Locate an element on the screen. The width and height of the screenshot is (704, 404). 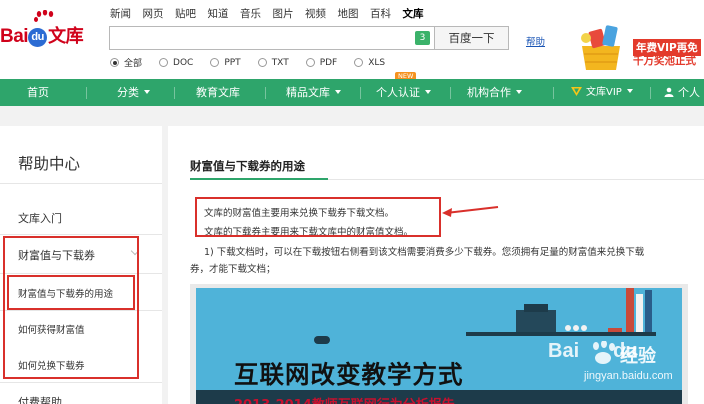
mainnav-item-category: 分类 is located at coordinates (133, 92).